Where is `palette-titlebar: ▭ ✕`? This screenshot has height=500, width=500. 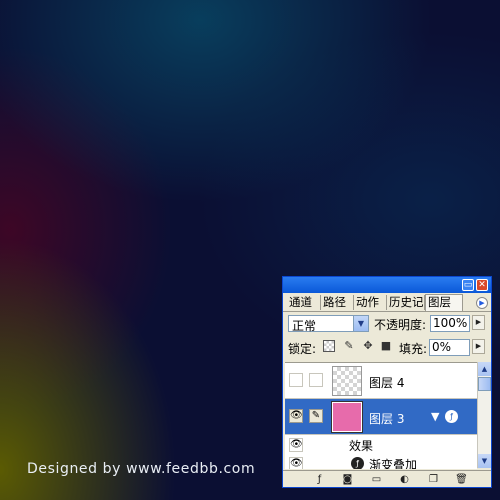 palette-titlebar: ▭ ✕ is located at coordinates (387, 285).